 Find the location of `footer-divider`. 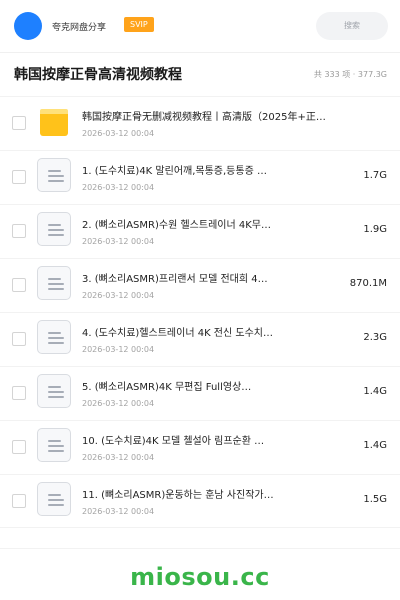

footer-divider is located at coordinates (200, 548).